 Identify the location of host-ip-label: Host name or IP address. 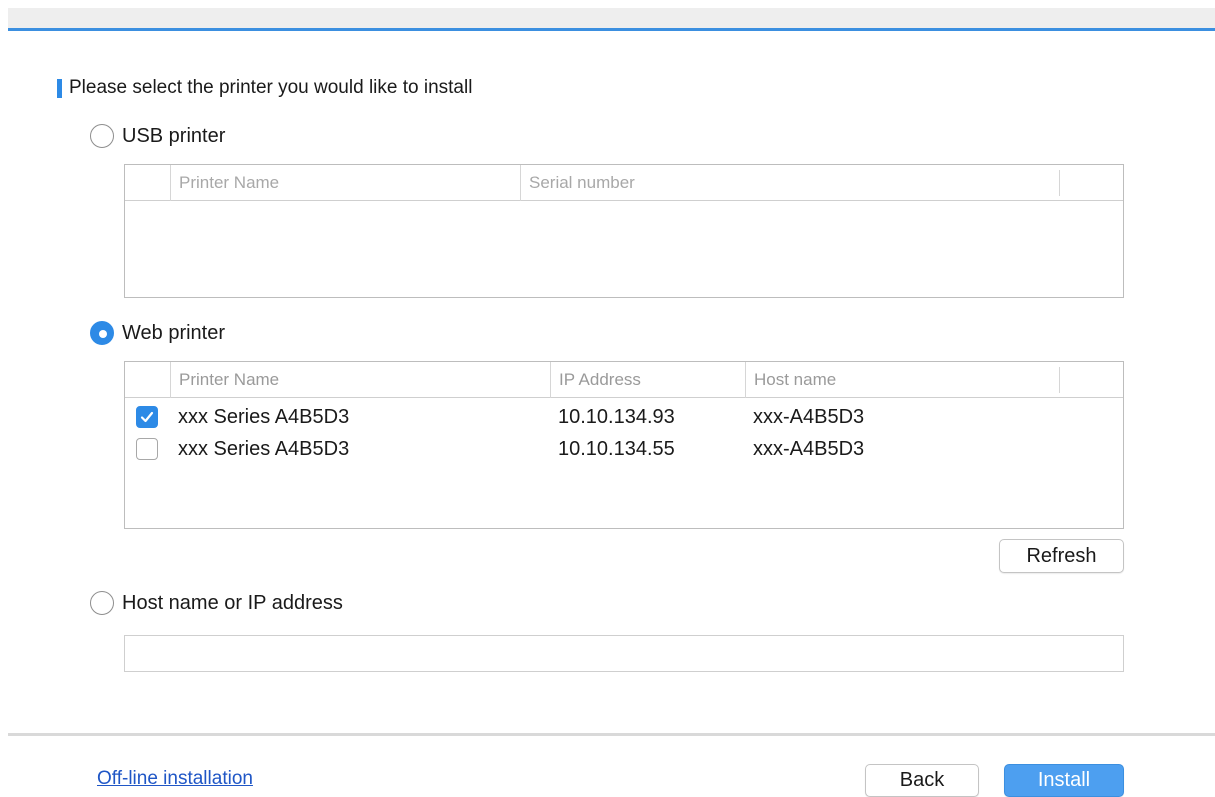
(232, 602).